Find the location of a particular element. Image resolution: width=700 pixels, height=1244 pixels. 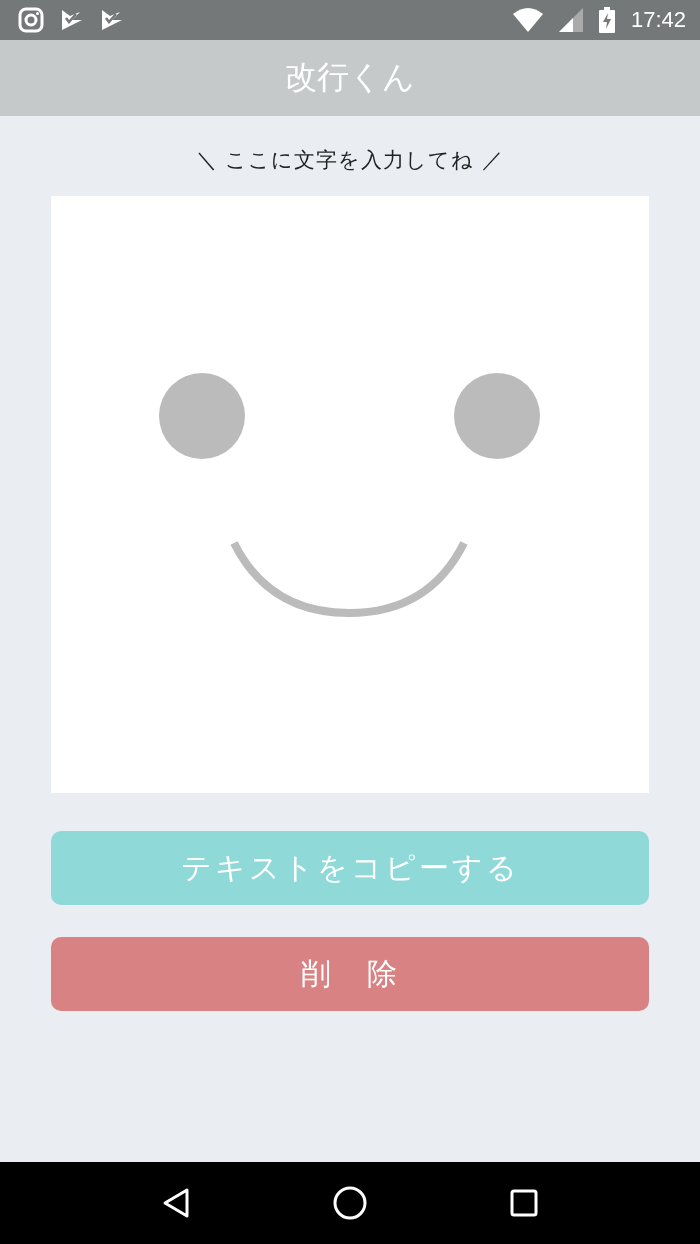

battery-icon is located at coordinates (606, 20).